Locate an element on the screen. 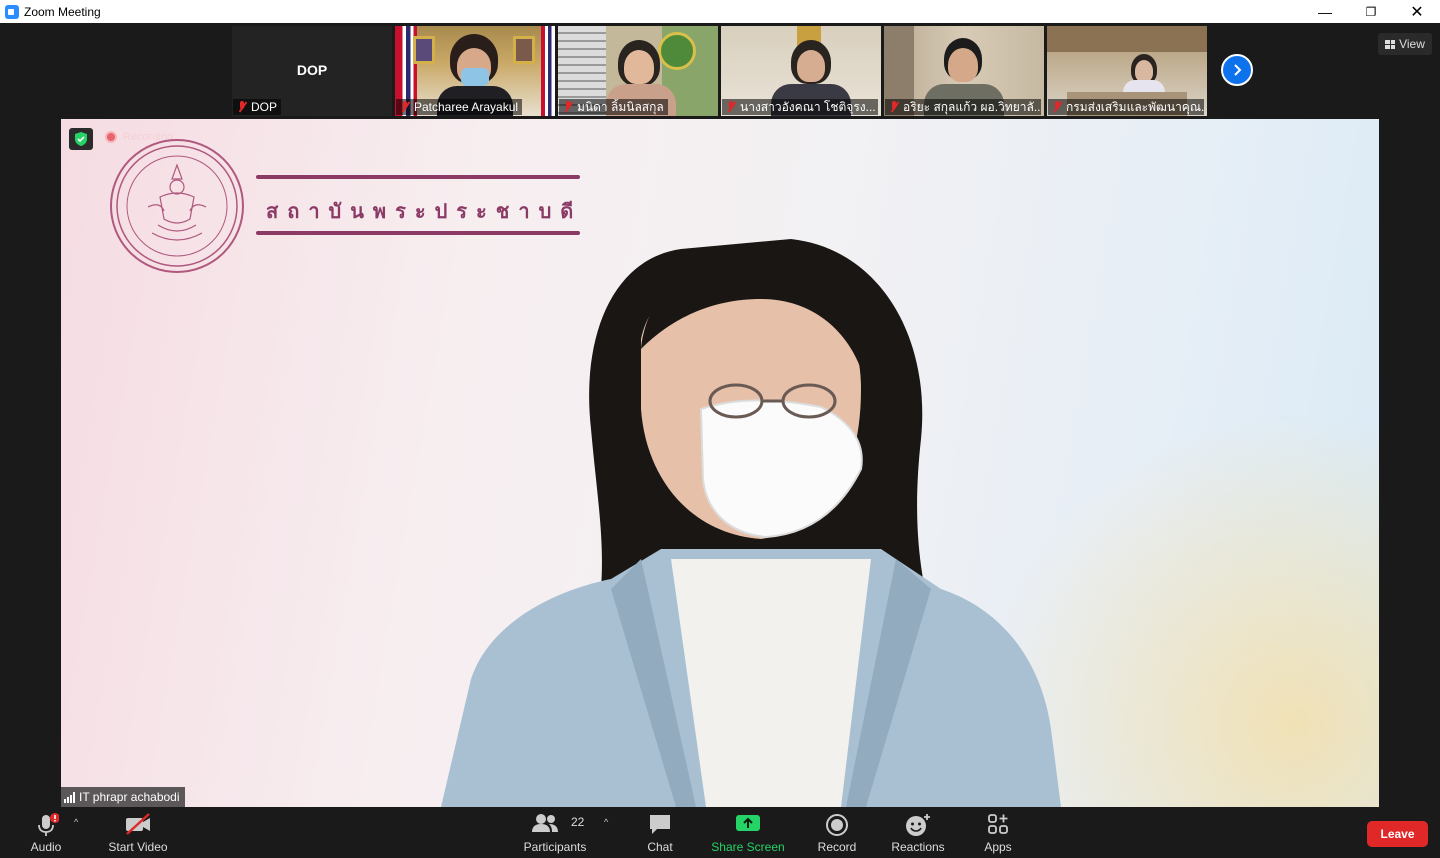  window-controls: — ❐ ✕ is located at coordinates (1371, 11).